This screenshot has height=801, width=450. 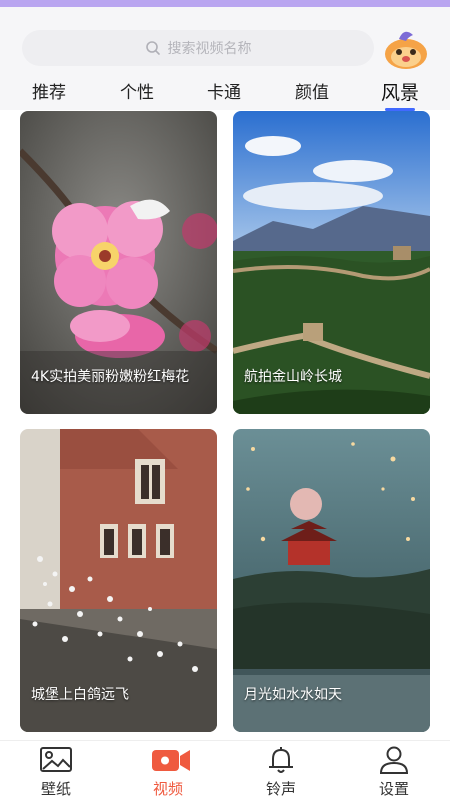 I want to click on video-title: 月光如水水如天, so click(x=293, y=695).